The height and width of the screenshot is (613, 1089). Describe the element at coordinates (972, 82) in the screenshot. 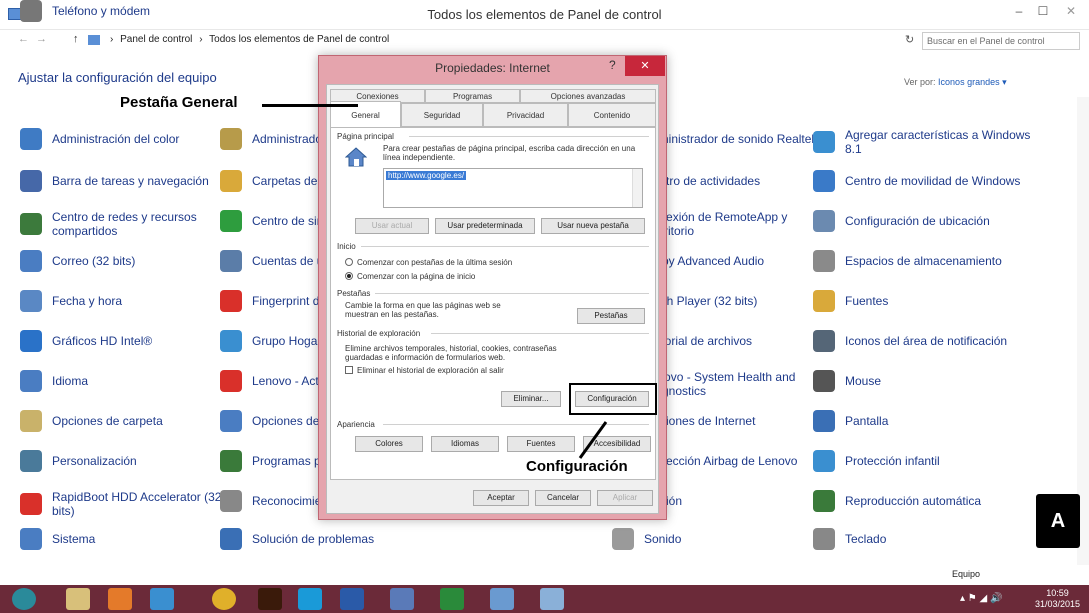

I see `view-by-dropdown: Iconos grandes ▾` at that location.